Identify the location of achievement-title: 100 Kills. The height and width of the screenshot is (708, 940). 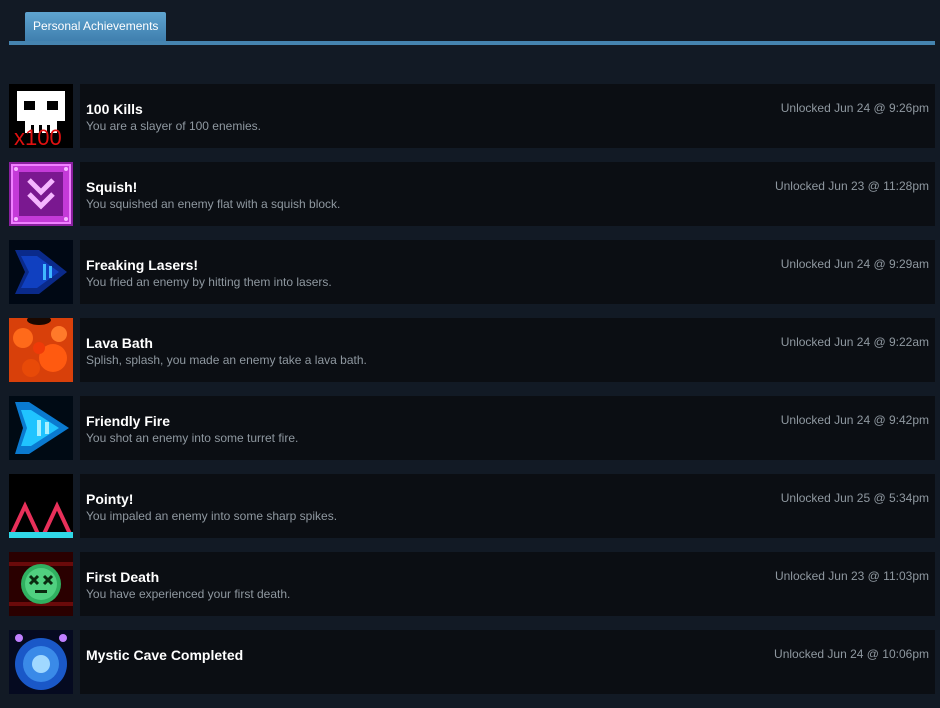
(114, 109).